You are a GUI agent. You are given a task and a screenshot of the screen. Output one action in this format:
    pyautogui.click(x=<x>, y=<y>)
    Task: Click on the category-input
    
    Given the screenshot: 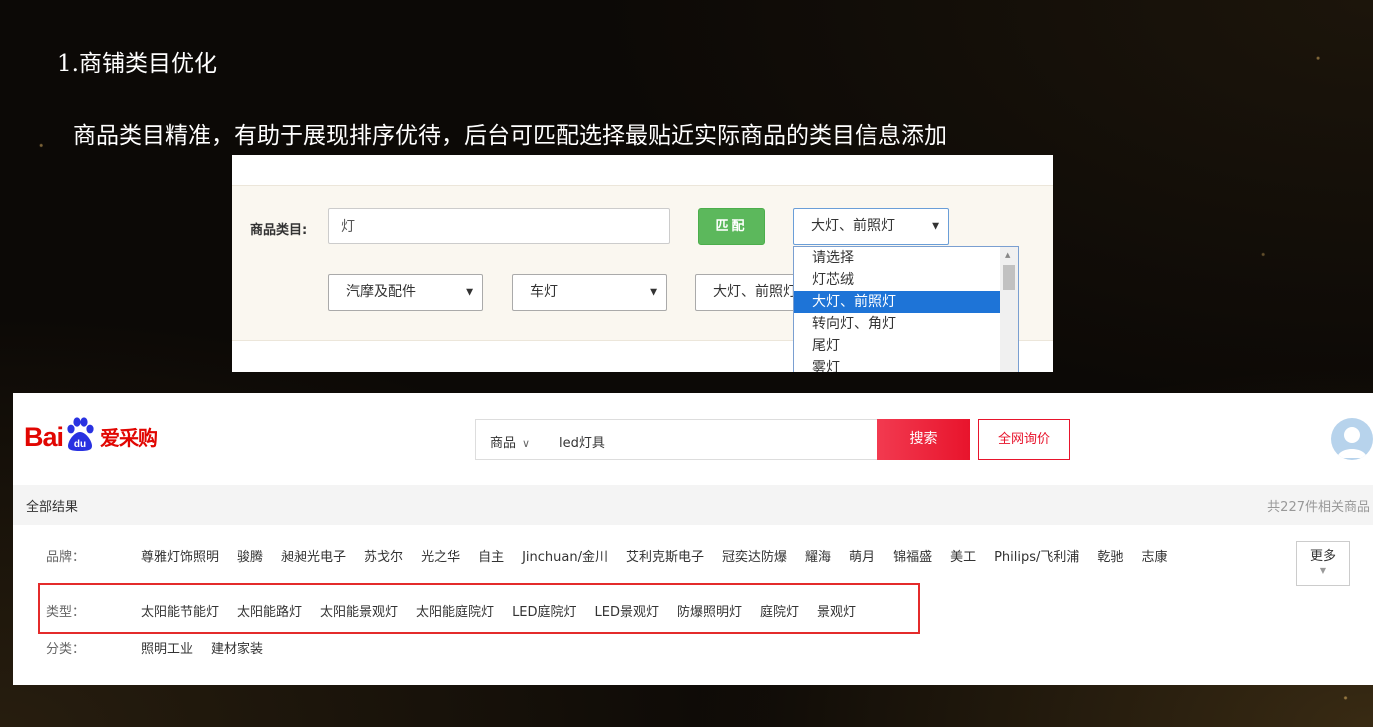 What is the action you would take?
    pyautogui.click(x=499, y=226)
    